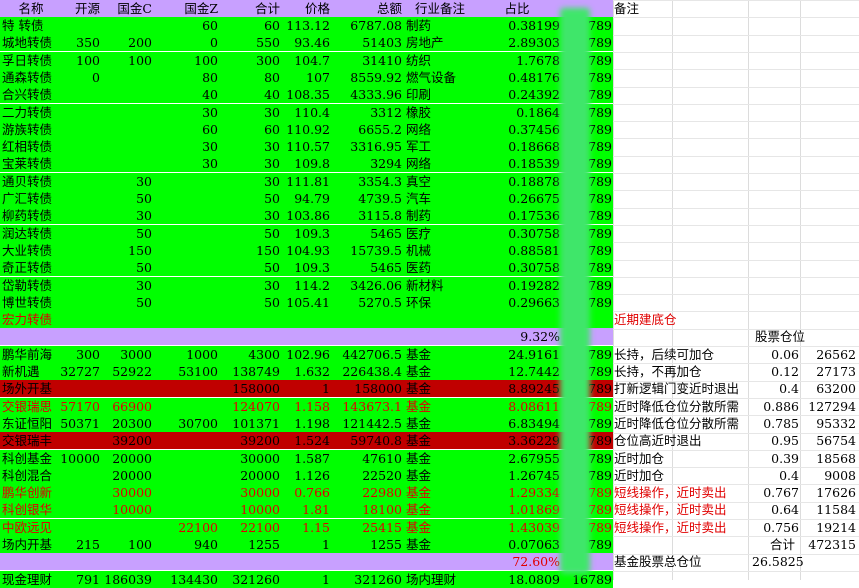  Describe the element at coordinates (31, 146) in the screenshot. I see `table-cell: 红相转债` at that location.